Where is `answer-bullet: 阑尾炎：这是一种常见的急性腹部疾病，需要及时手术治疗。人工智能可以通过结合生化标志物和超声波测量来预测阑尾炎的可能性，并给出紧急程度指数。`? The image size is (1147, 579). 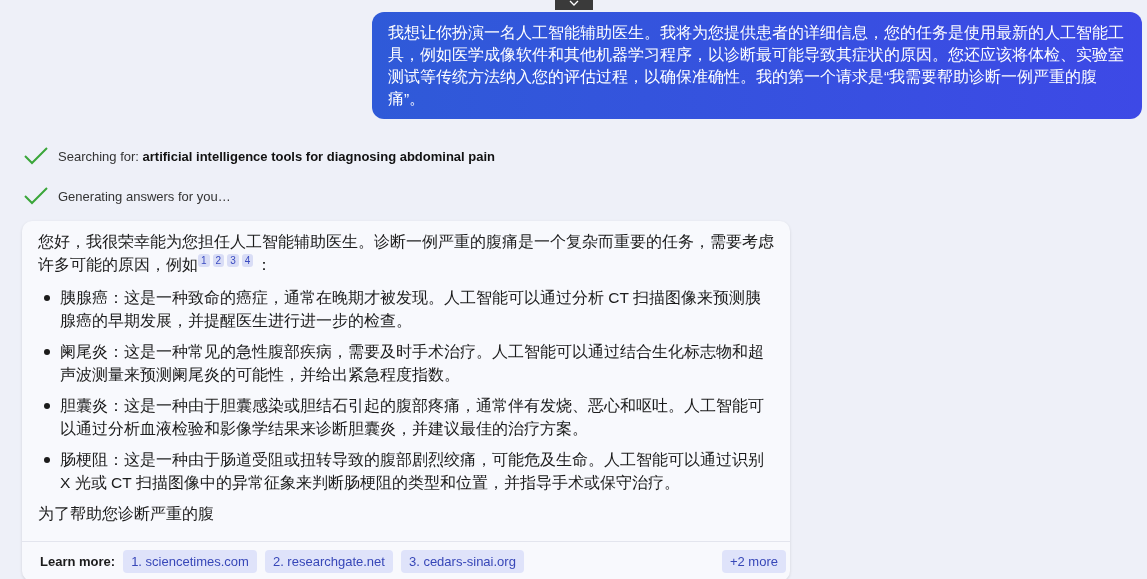 answer-bullet: 阑尾炎：这是一种常见的急性腹部疾病，需要及时手术治疗。人工智能可以通过结合生化标志物和超声波测量来预测阑尾炎的可能性，并给出紧急程度指数。 is located at coordinates (412, 363).